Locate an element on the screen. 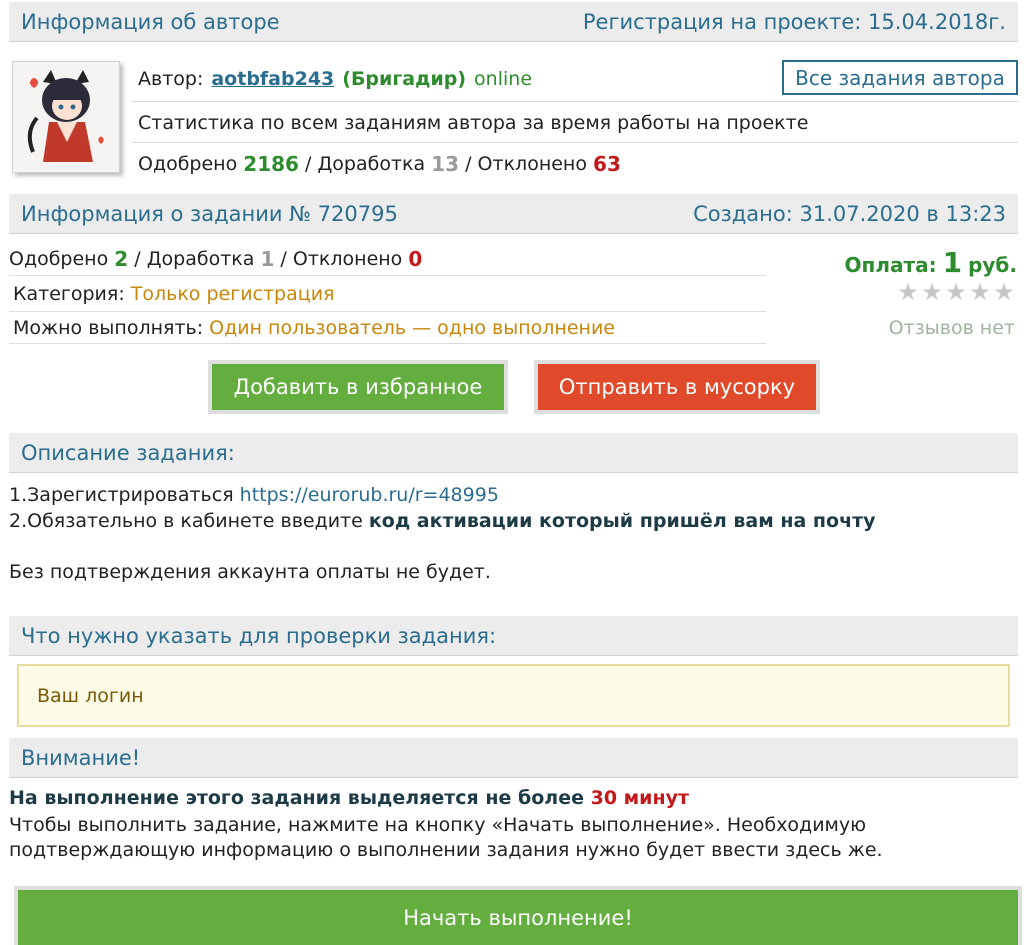 Image resolution: width=1027 pixels, height=945 pixels. task-created-date: Создано: 31.07.2020 в 13:23 is located at coordinates (849, 213).